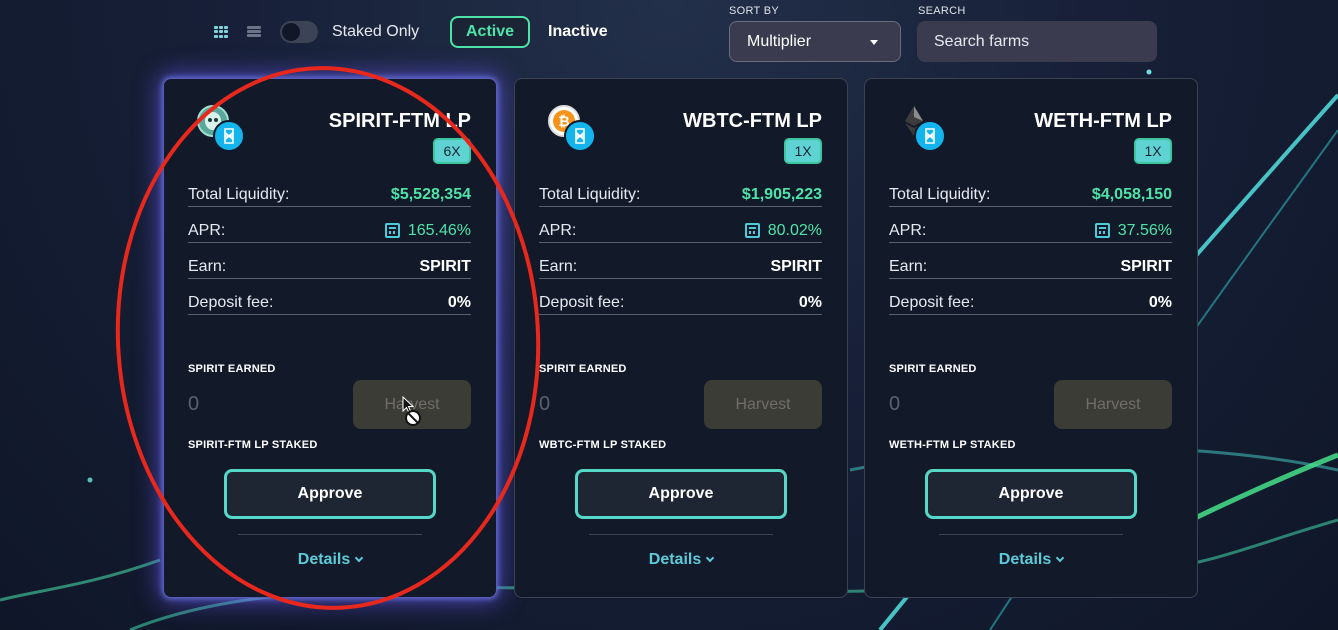 This screenshot has width=1338, height=630. What do you see at coordinates (754, 11) in the screenshot?
I see `sort-by-label: SORT BY` at bounding box center [754, 11].